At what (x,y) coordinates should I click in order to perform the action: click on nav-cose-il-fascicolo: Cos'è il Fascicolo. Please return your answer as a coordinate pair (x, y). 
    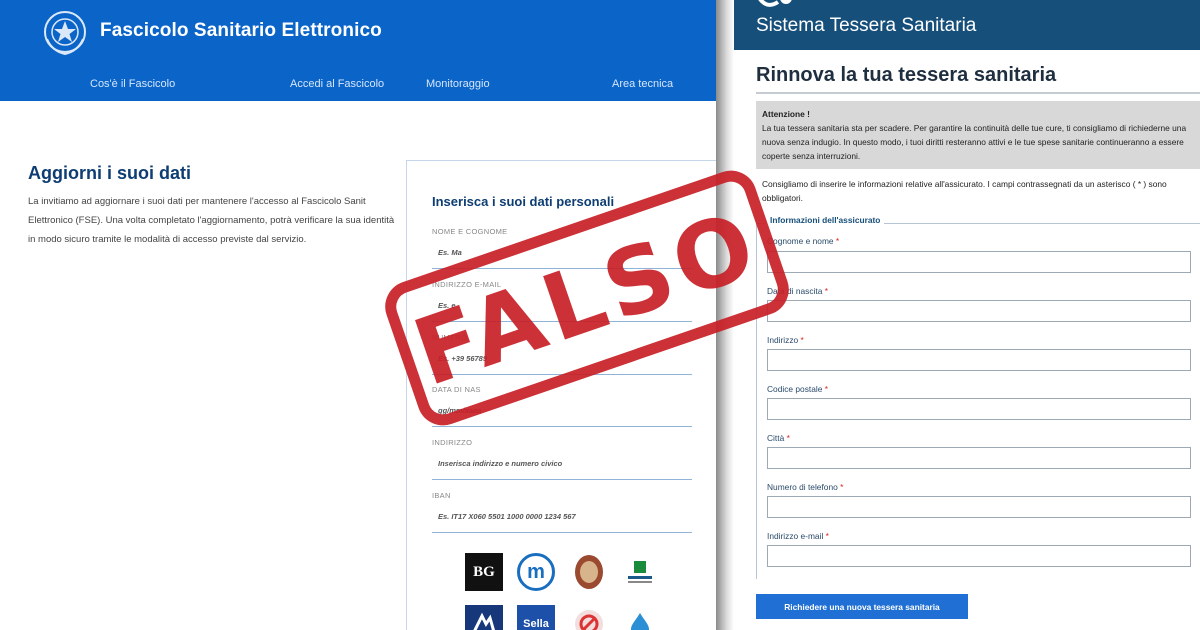
    Looking at the image, I should click on (132, 84).